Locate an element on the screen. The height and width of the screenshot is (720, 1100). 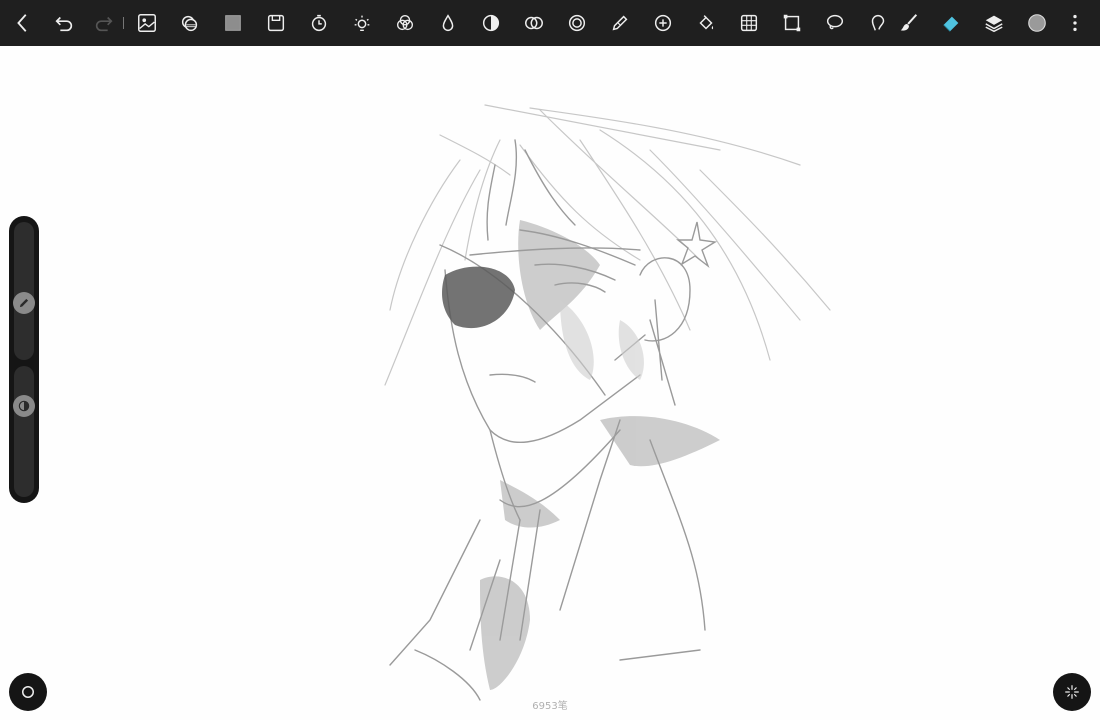
lasso-icon is located at coordinates (835, 23).